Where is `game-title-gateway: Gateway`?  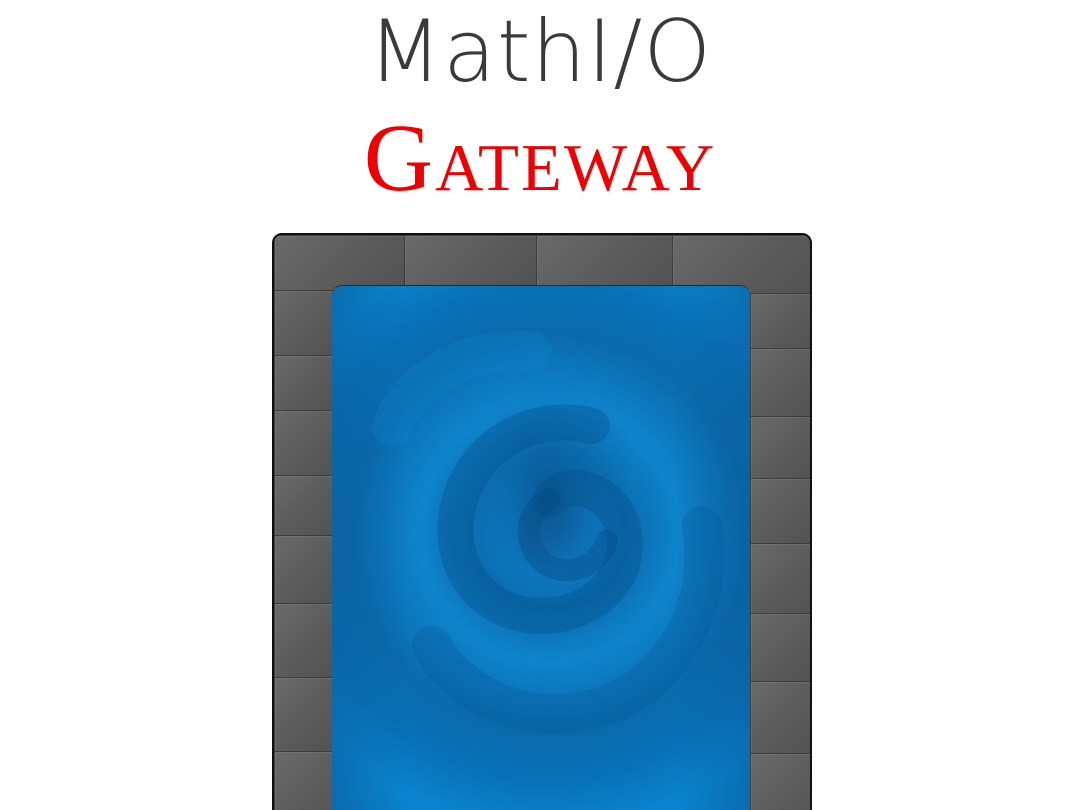 game-title-gateway: Gateway is located at coordinates (540, 157).